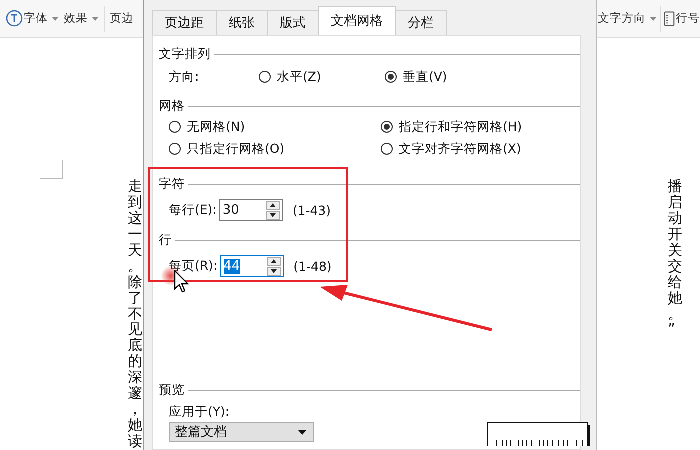 This screenshot has height=450, width=700. What do you see at coordinates (416, 77) in the screenshot?
I see `radio-option: 垂直(V)` at bounding box center [416, 77].